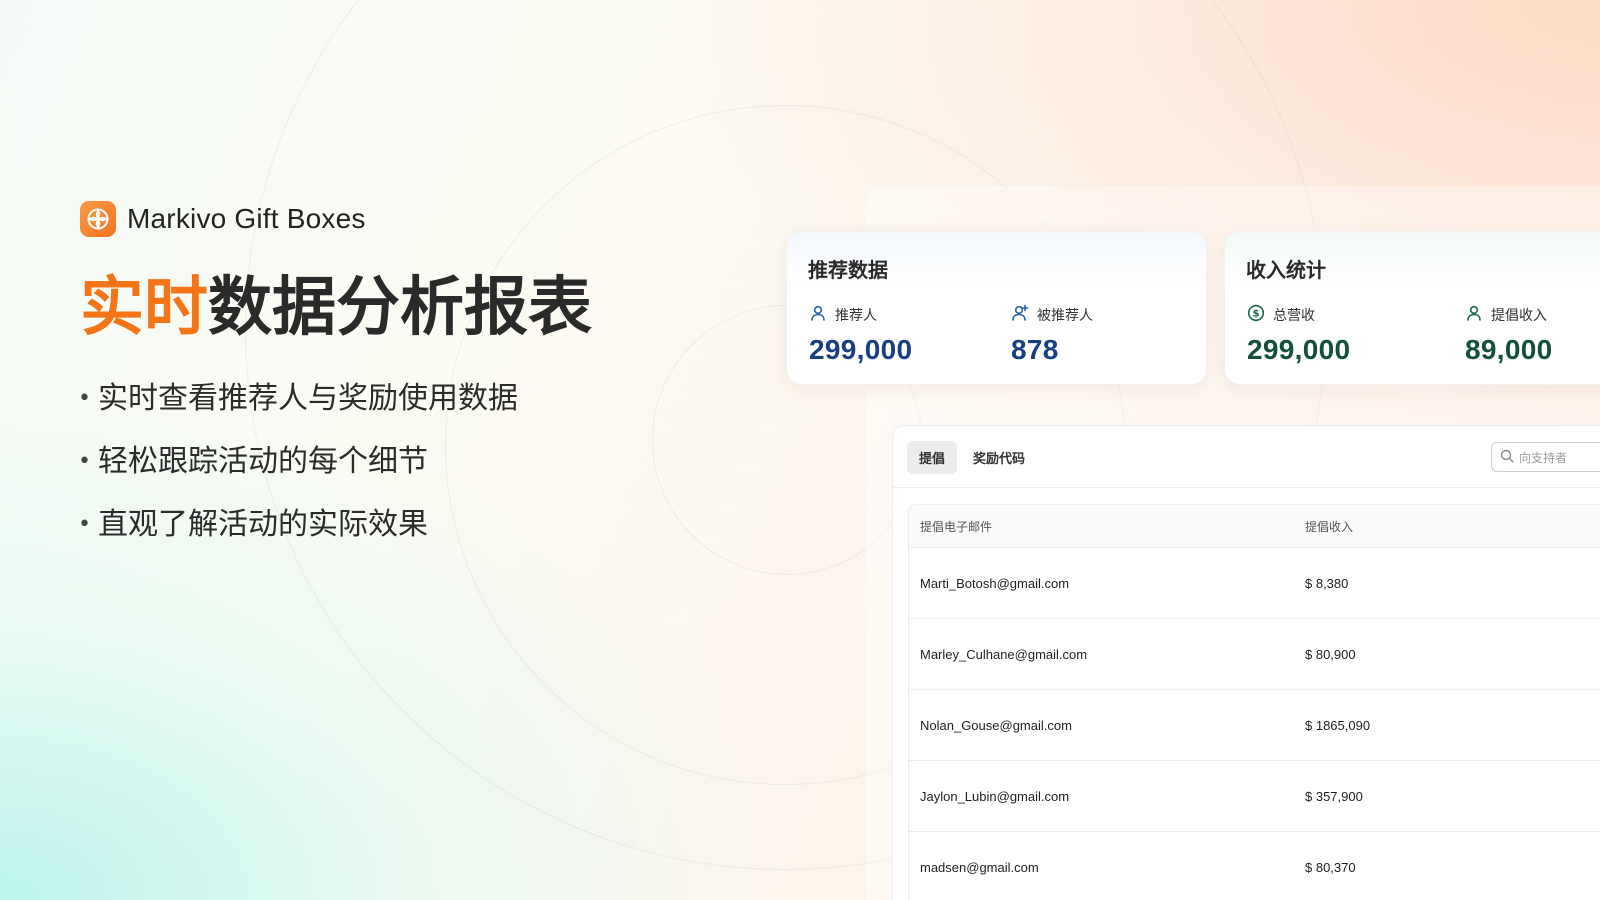 The width and height of the screenshot is (1600, 900). I want to click on stat-label: 被推荐人, so click(1065, 316).